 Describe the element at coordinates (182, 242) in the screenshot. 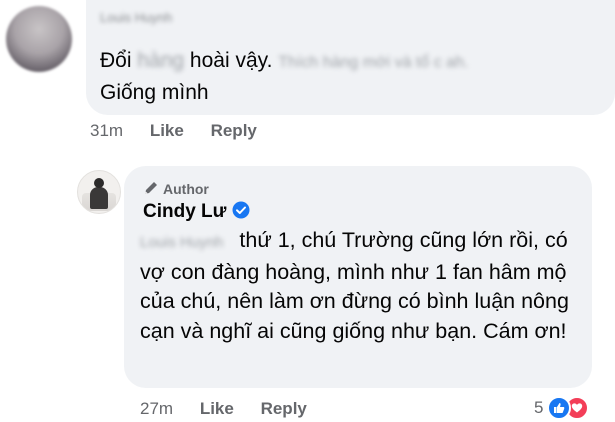

I see `blurred-mention: Louis Huynh` at that location.